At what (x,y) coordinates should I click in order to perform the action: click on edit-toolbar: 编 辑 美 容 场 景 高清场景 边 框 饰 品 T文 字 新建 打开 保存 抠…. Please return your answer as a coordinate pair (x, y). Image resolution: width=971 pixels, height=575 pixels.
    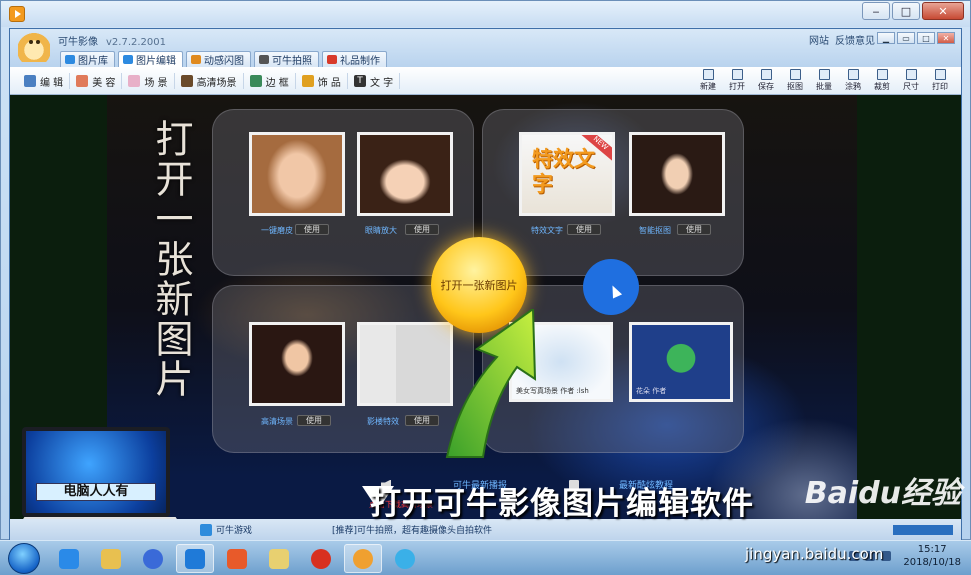
    Looking at the image, I should click on (485, 81).